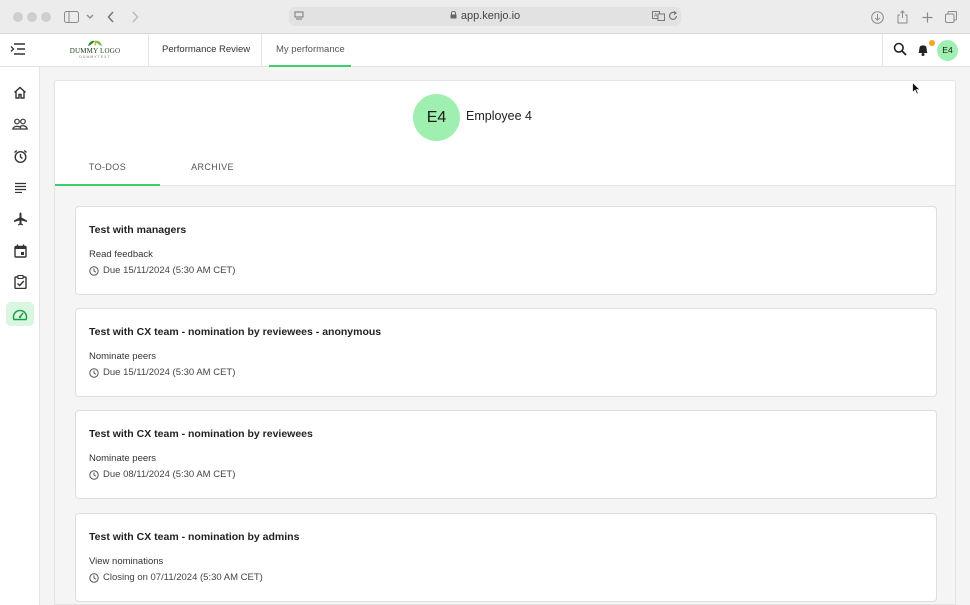 The width and height of the screenshot is (970, 605). I want to click on tabs-bar: TO-DOS ARCHIVE, so click(505, 167).